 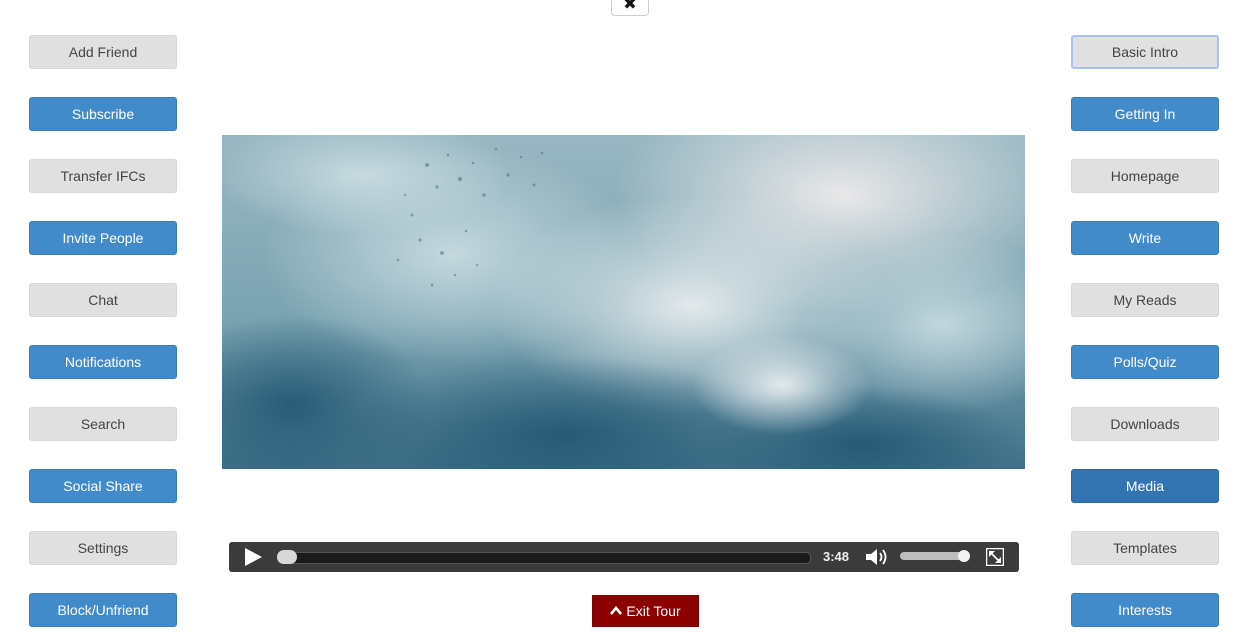 What do you see at coordinates (1145, 114) in the screenshot?
I see `nav-getting-in-button: Getting In` at bounding box center [1145, 114].